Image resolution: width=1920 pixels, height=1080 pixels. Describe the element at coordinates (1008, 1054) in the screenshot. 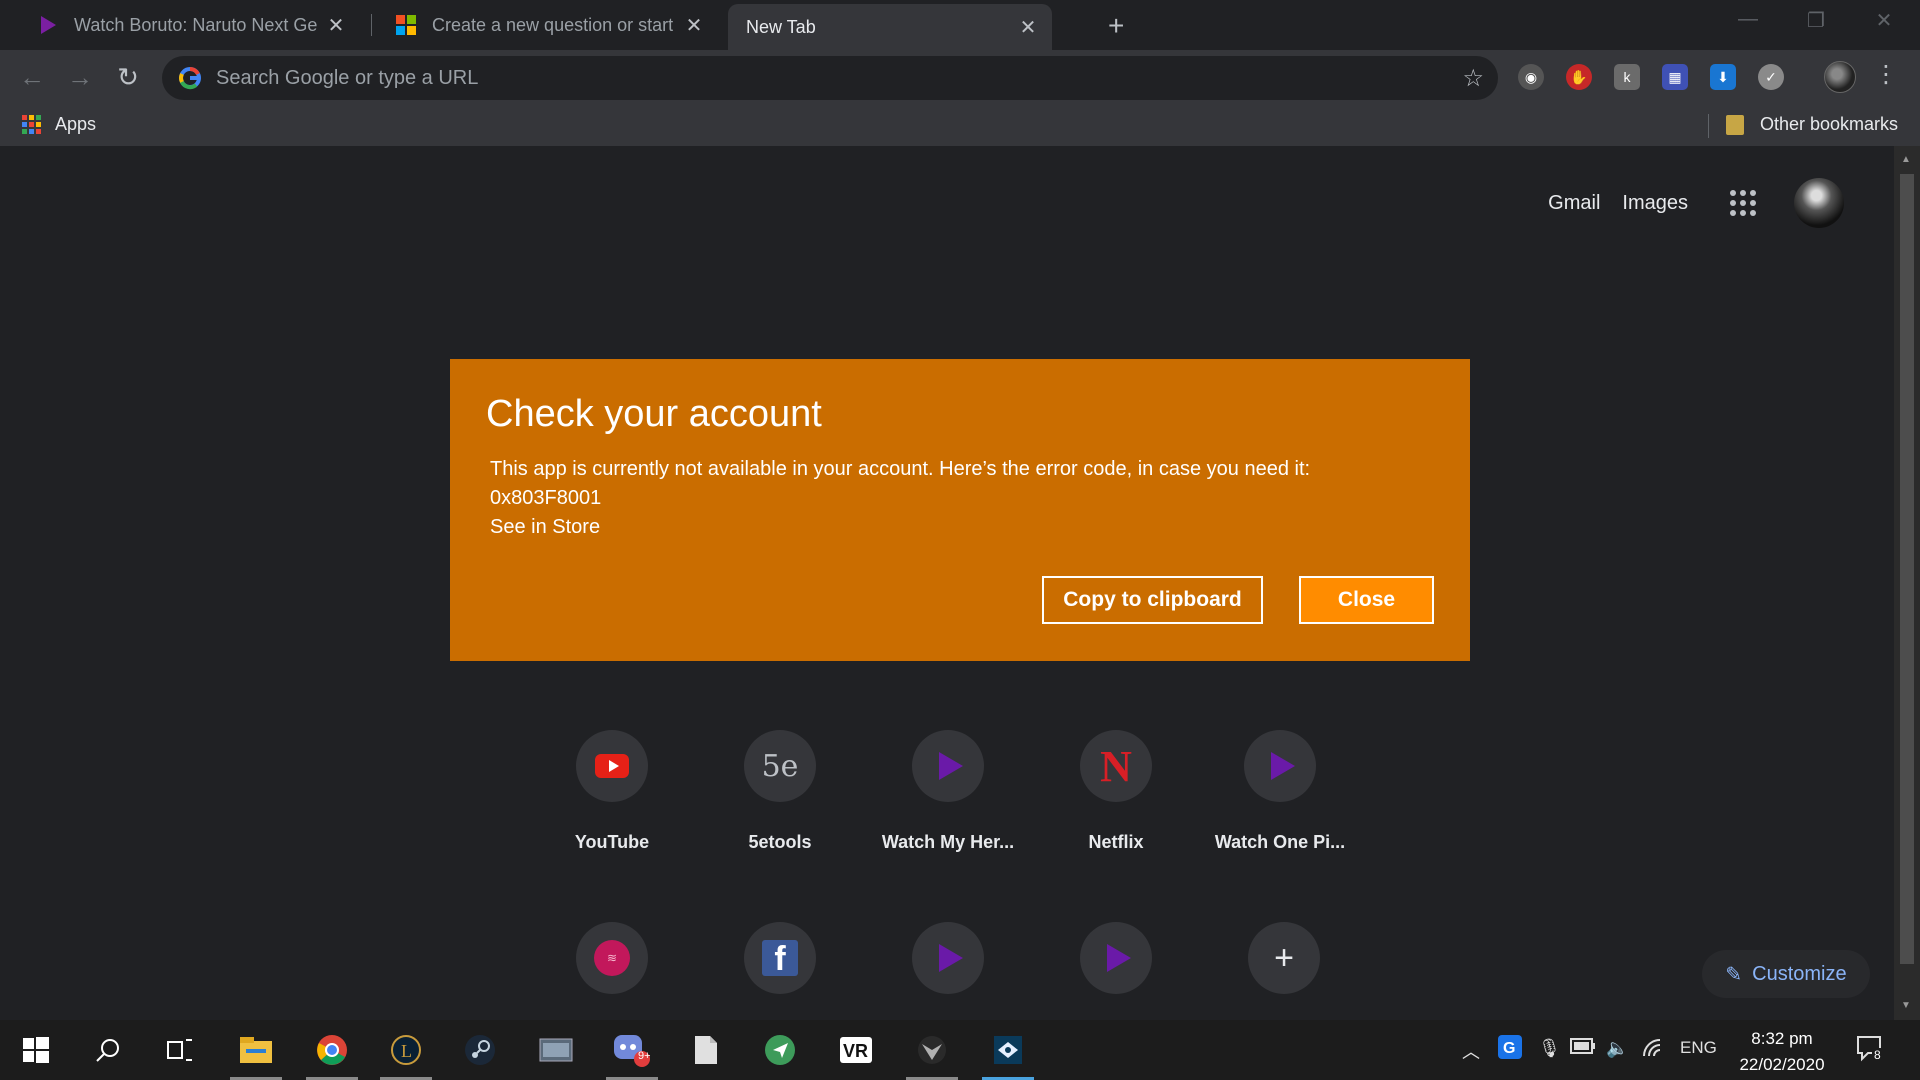

I see `store-app-icon` at that location.